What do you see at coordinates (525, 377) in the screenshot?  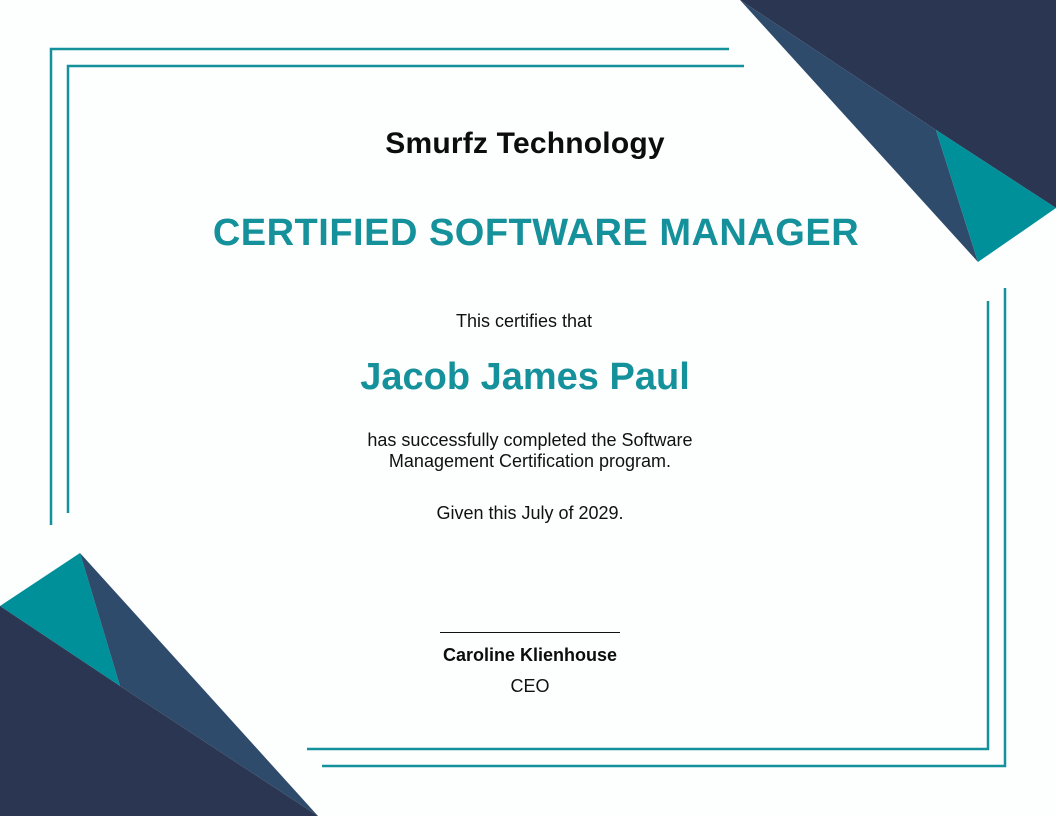 I see `recipient-name: Jacob James Paul` at bounding box center [525, 377].